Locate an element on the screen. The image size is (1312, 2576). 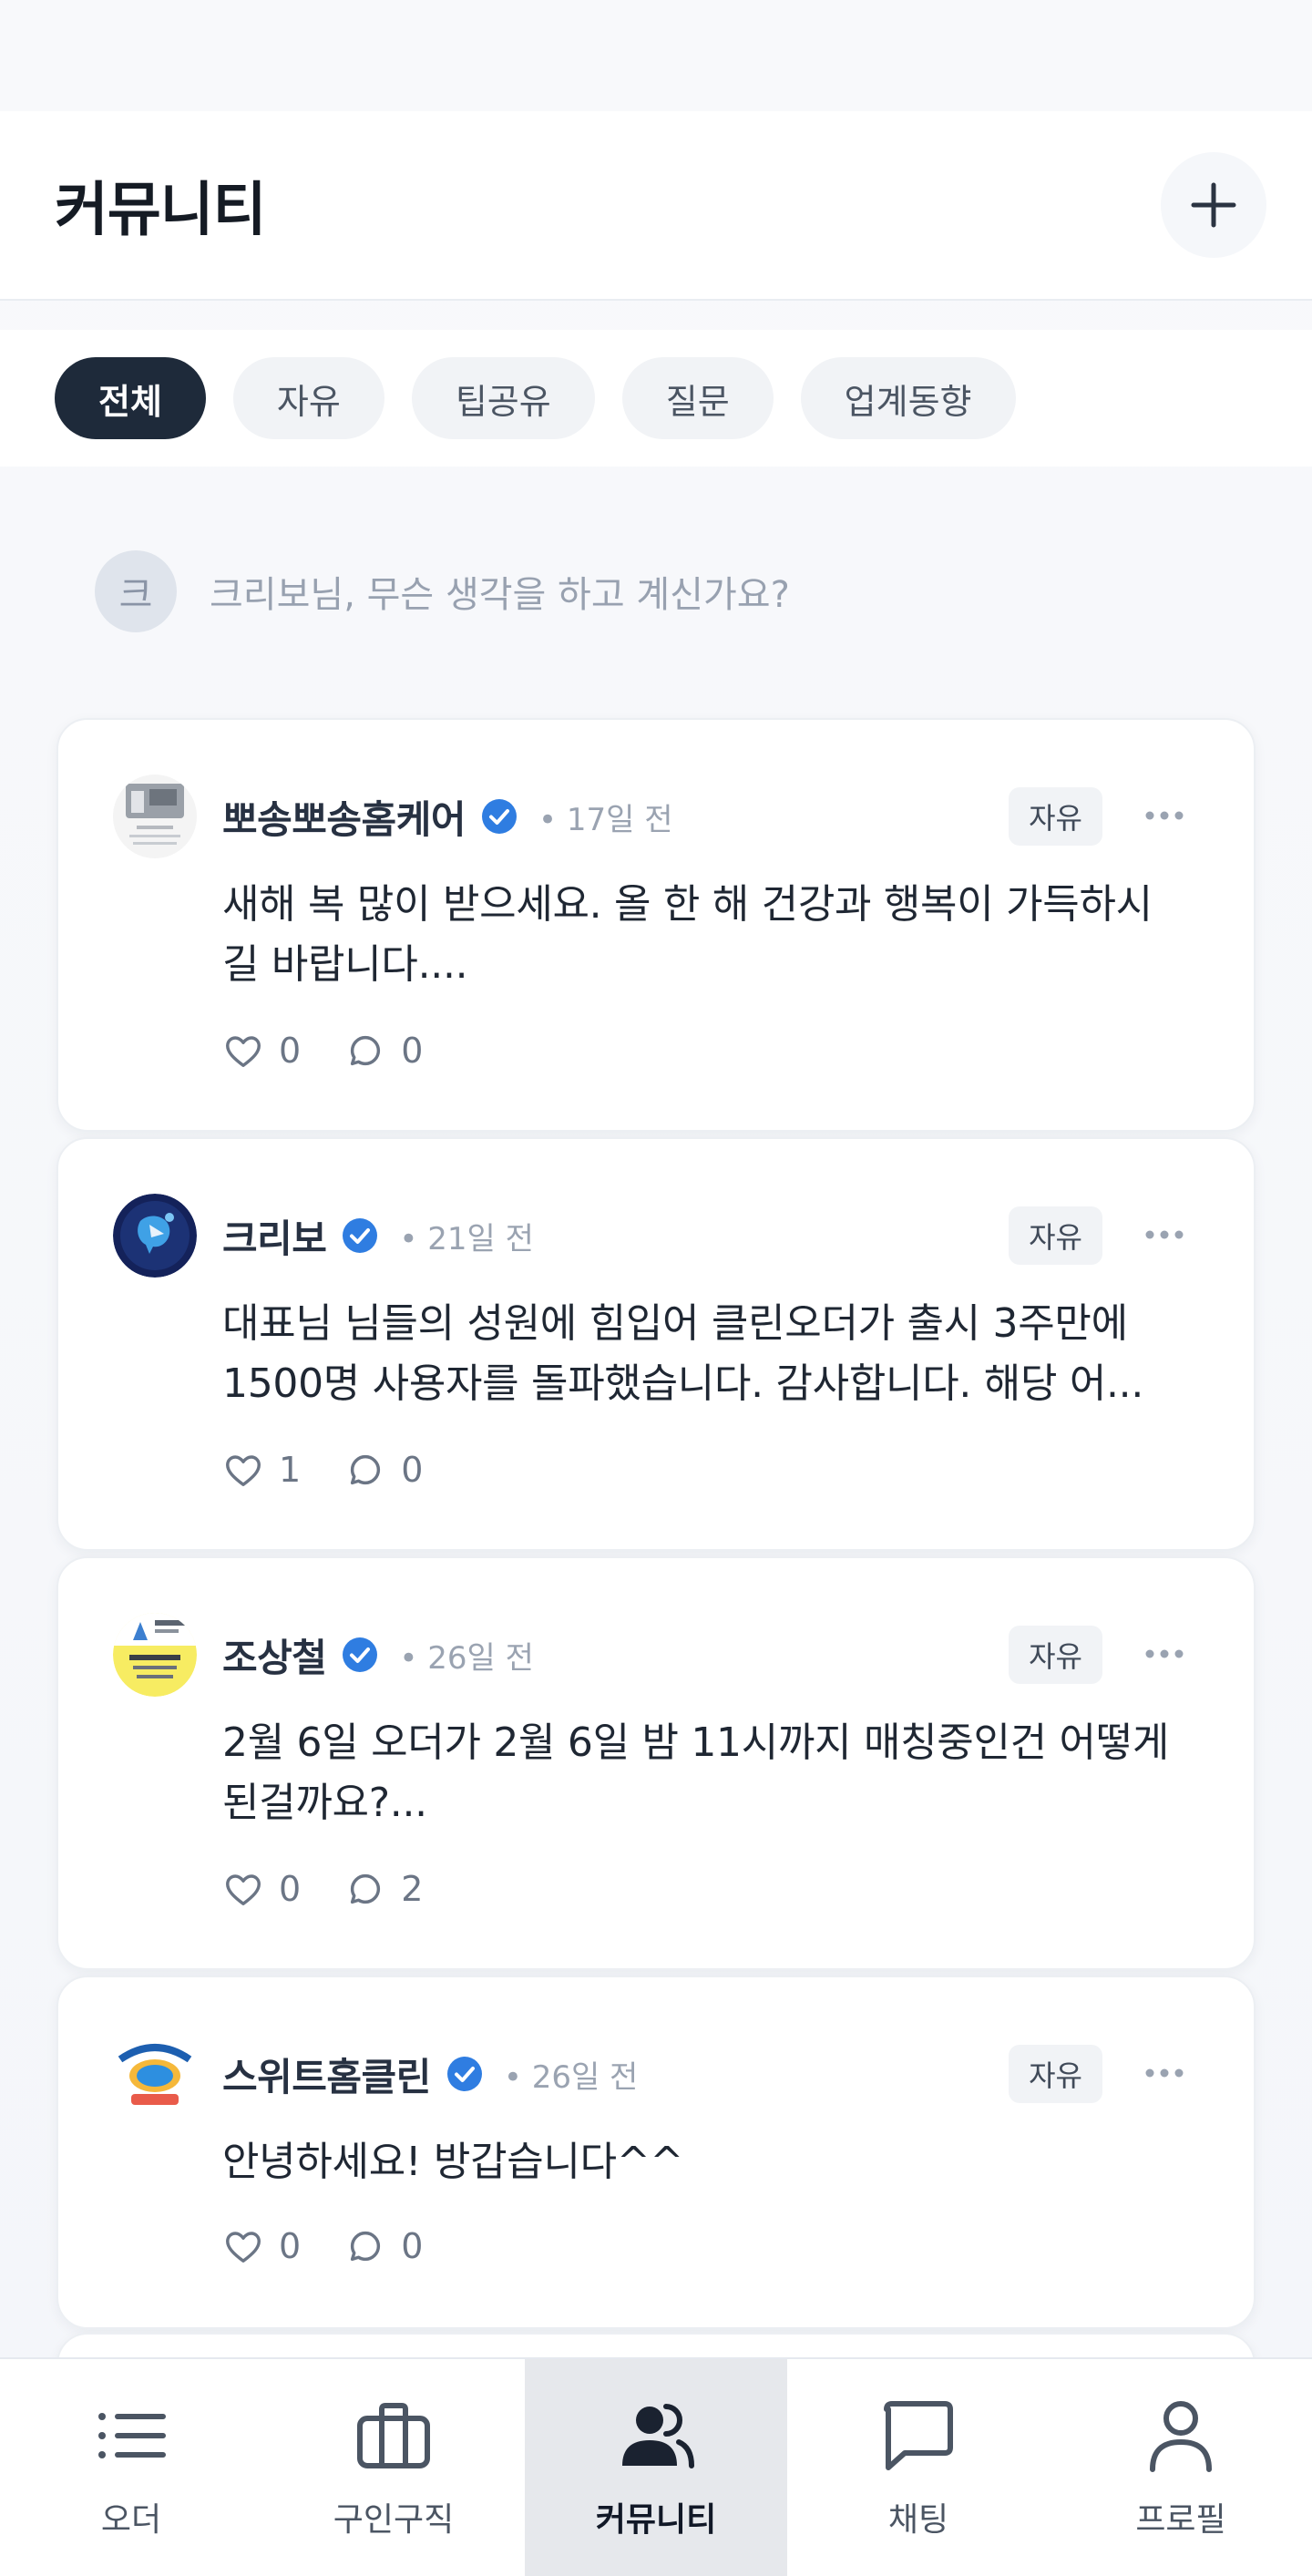
nav-community: 커뮤니티 is located at coordinates (656, 2467).